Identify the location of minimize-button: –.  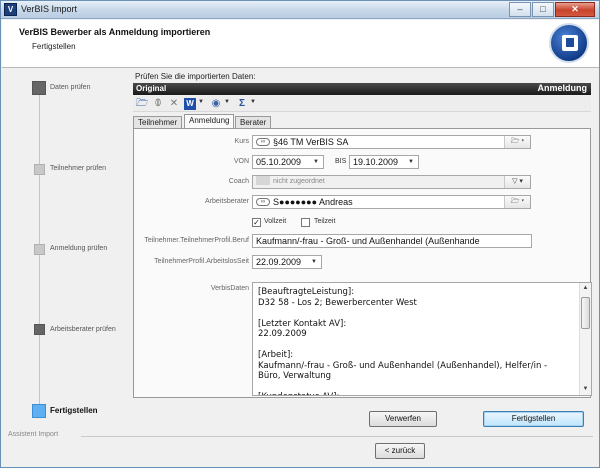
(520, 9).